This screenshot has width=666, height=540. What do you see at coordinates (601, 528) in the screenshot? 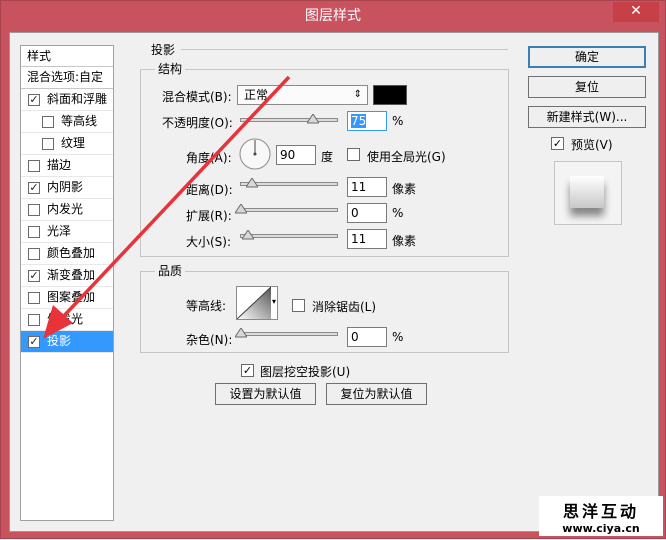
I see `watermark-line2: www.ciya.cn` at bounding box center [601, 528].